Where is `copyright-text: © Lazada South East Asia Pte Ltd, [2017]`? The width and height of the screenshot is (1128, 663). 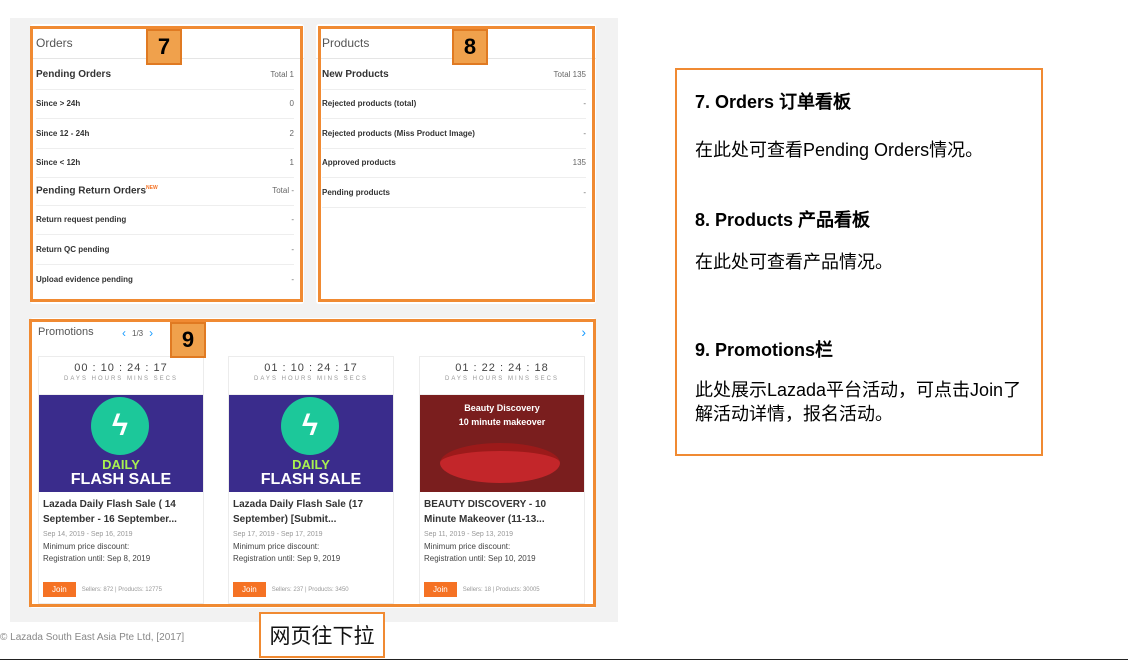
copyright-text: © Lazada South East Asia Pte Ltd, [2017] is located at coordinates (92, 637).